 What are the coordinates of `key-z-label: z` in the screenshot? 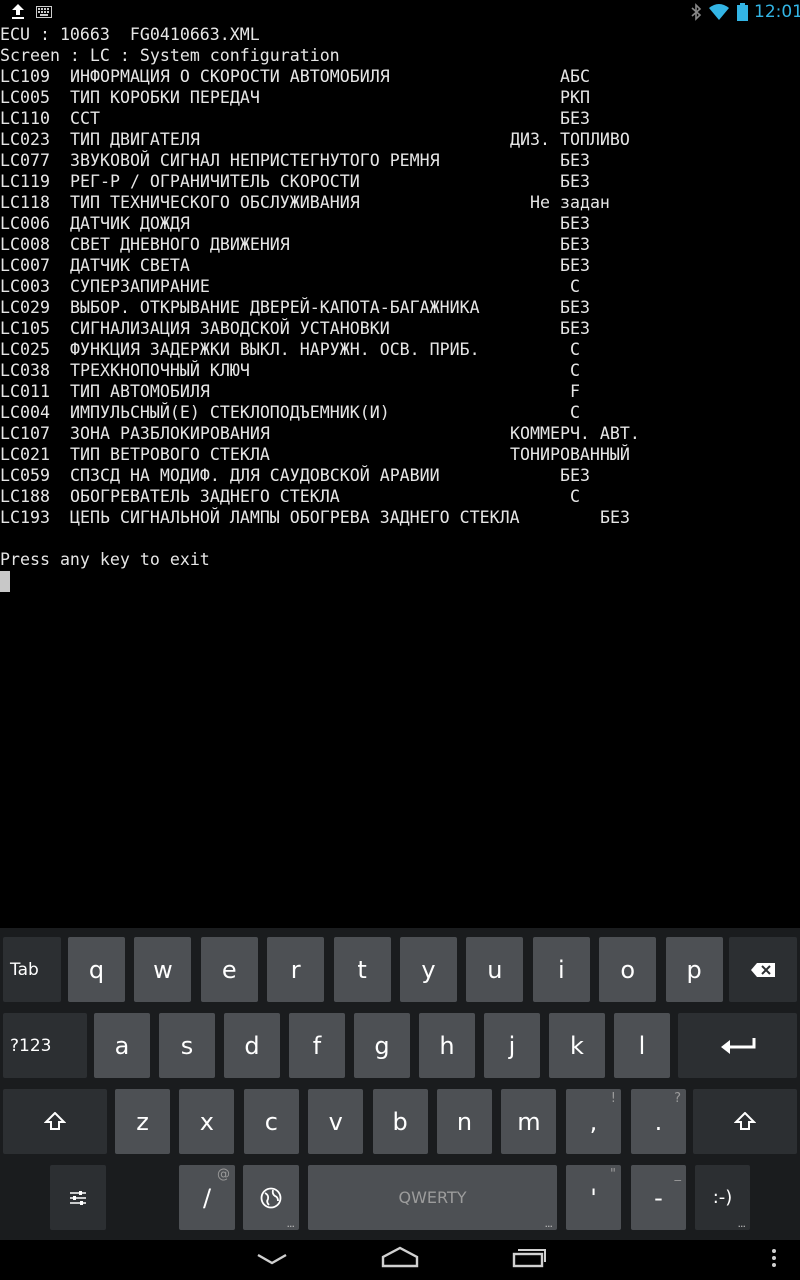 It's located at (142, 1121).